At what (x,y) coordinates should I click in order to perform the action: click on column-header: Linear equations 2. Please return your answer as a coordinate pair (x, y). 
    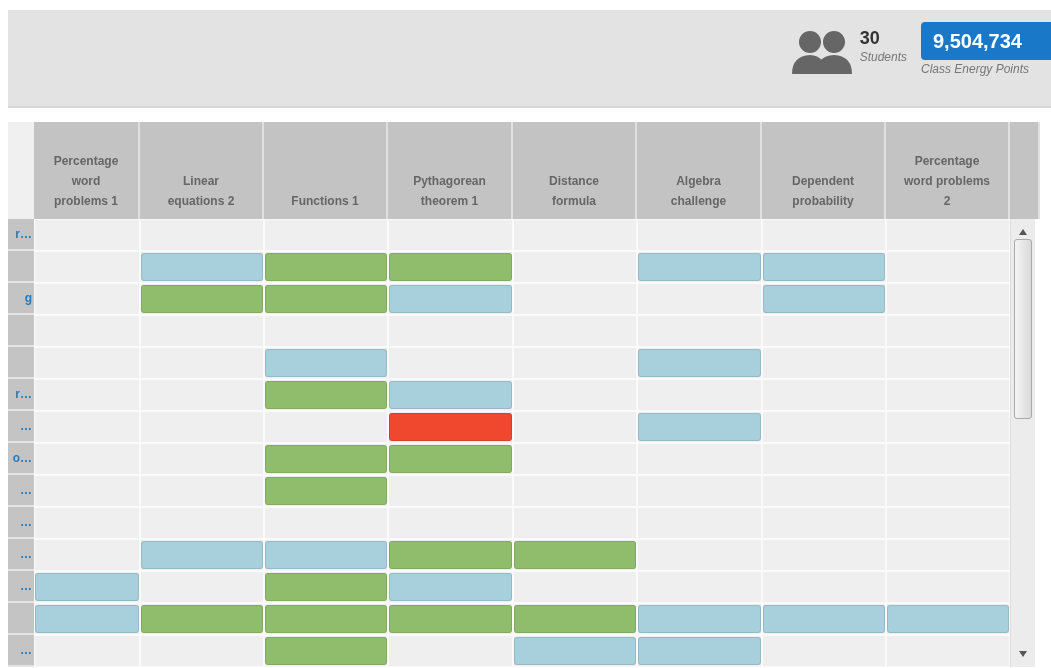
    Looking at the image, I should click on (202, 170).